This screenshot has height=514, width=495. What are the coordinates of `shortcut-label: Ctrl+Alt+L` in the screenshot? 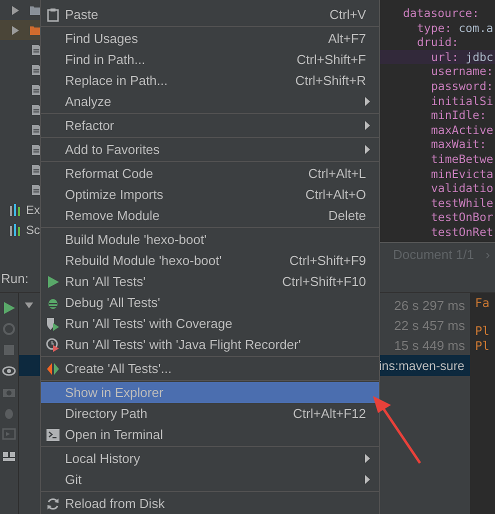 It's located at (337, 173).